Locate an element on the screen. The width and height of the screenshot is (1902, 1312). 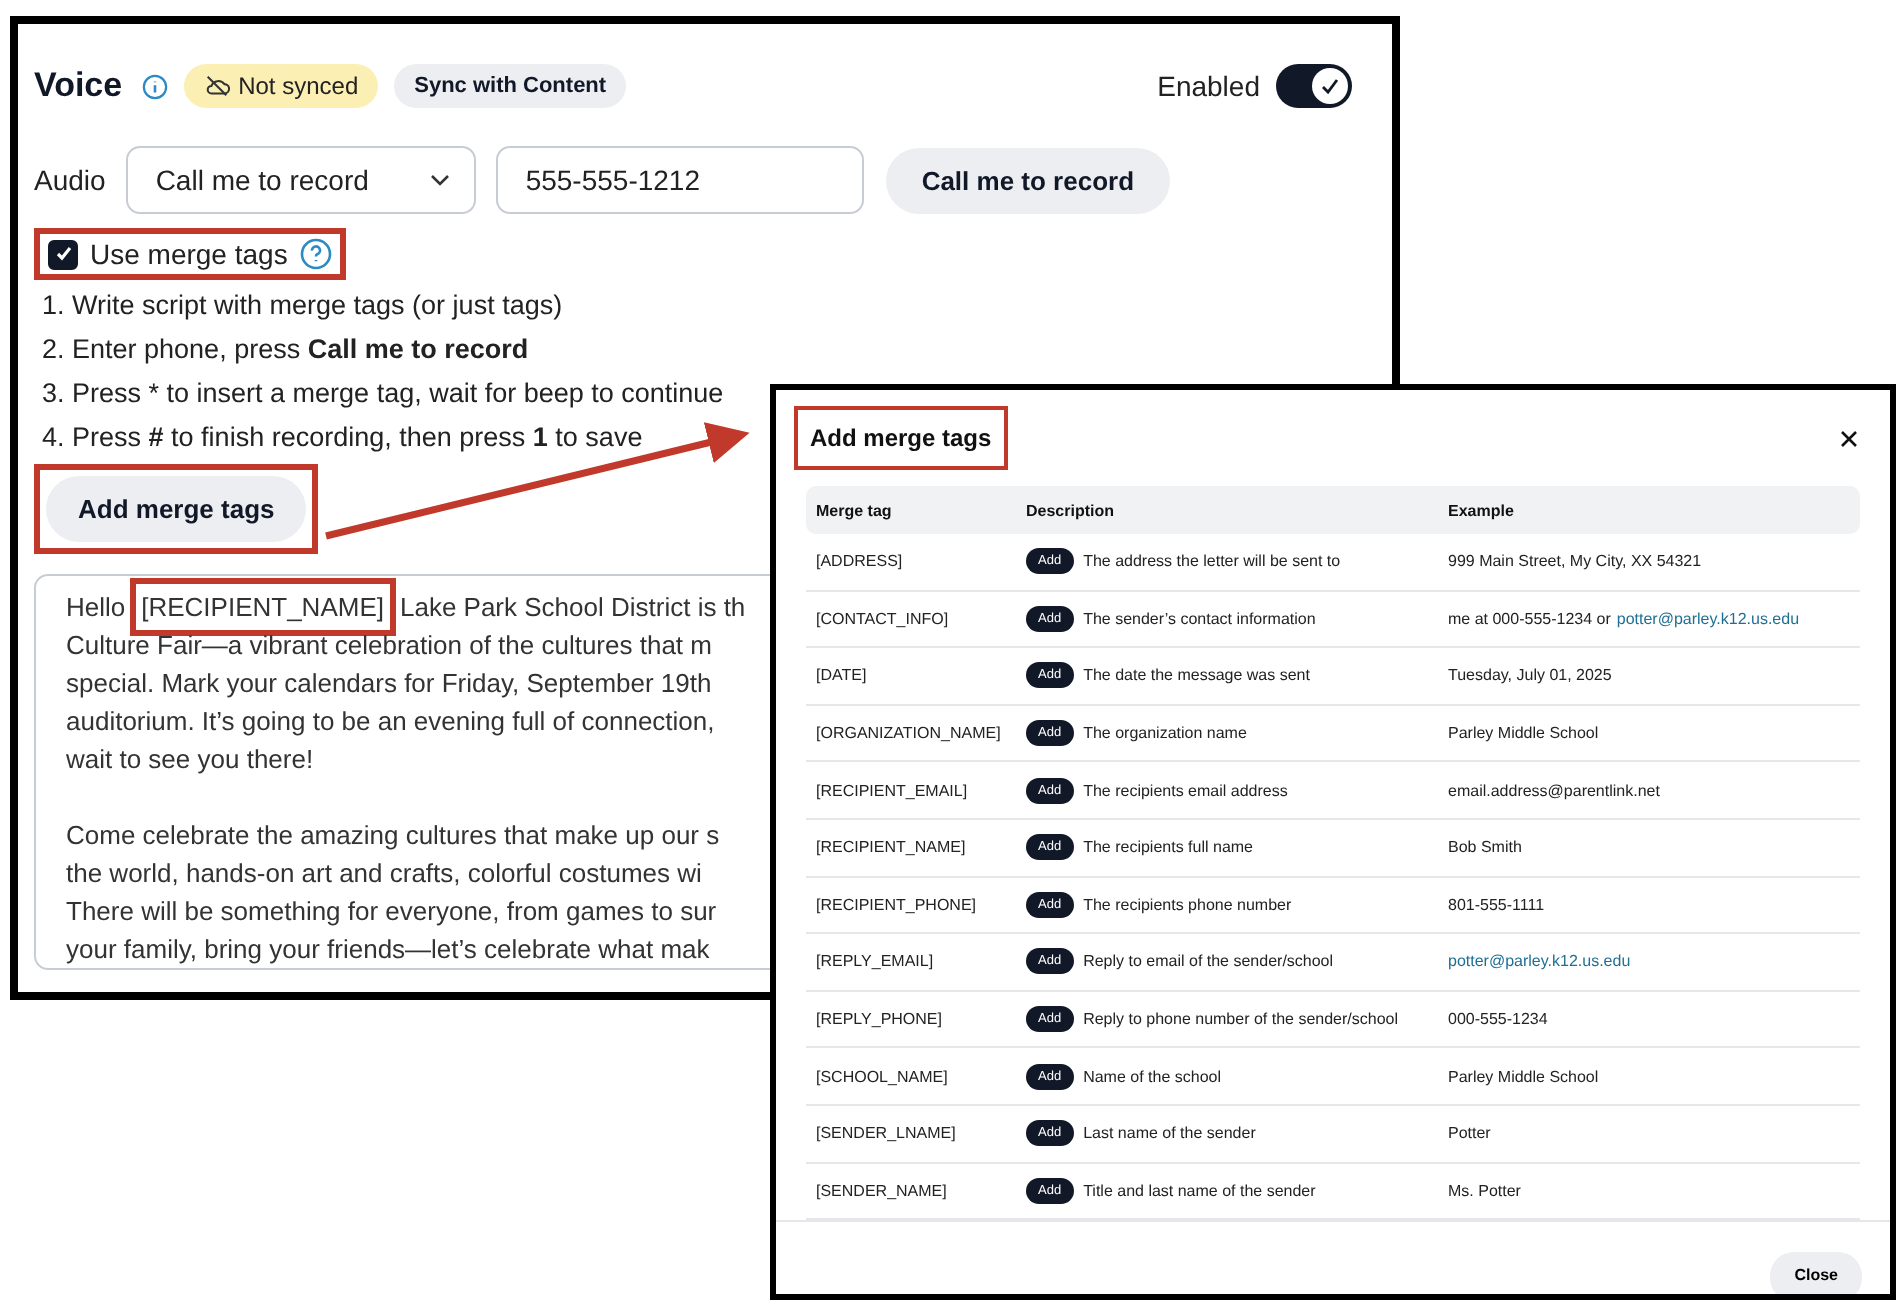
merge-tags-label: Use merge tags is located at coordinates (189, 254).